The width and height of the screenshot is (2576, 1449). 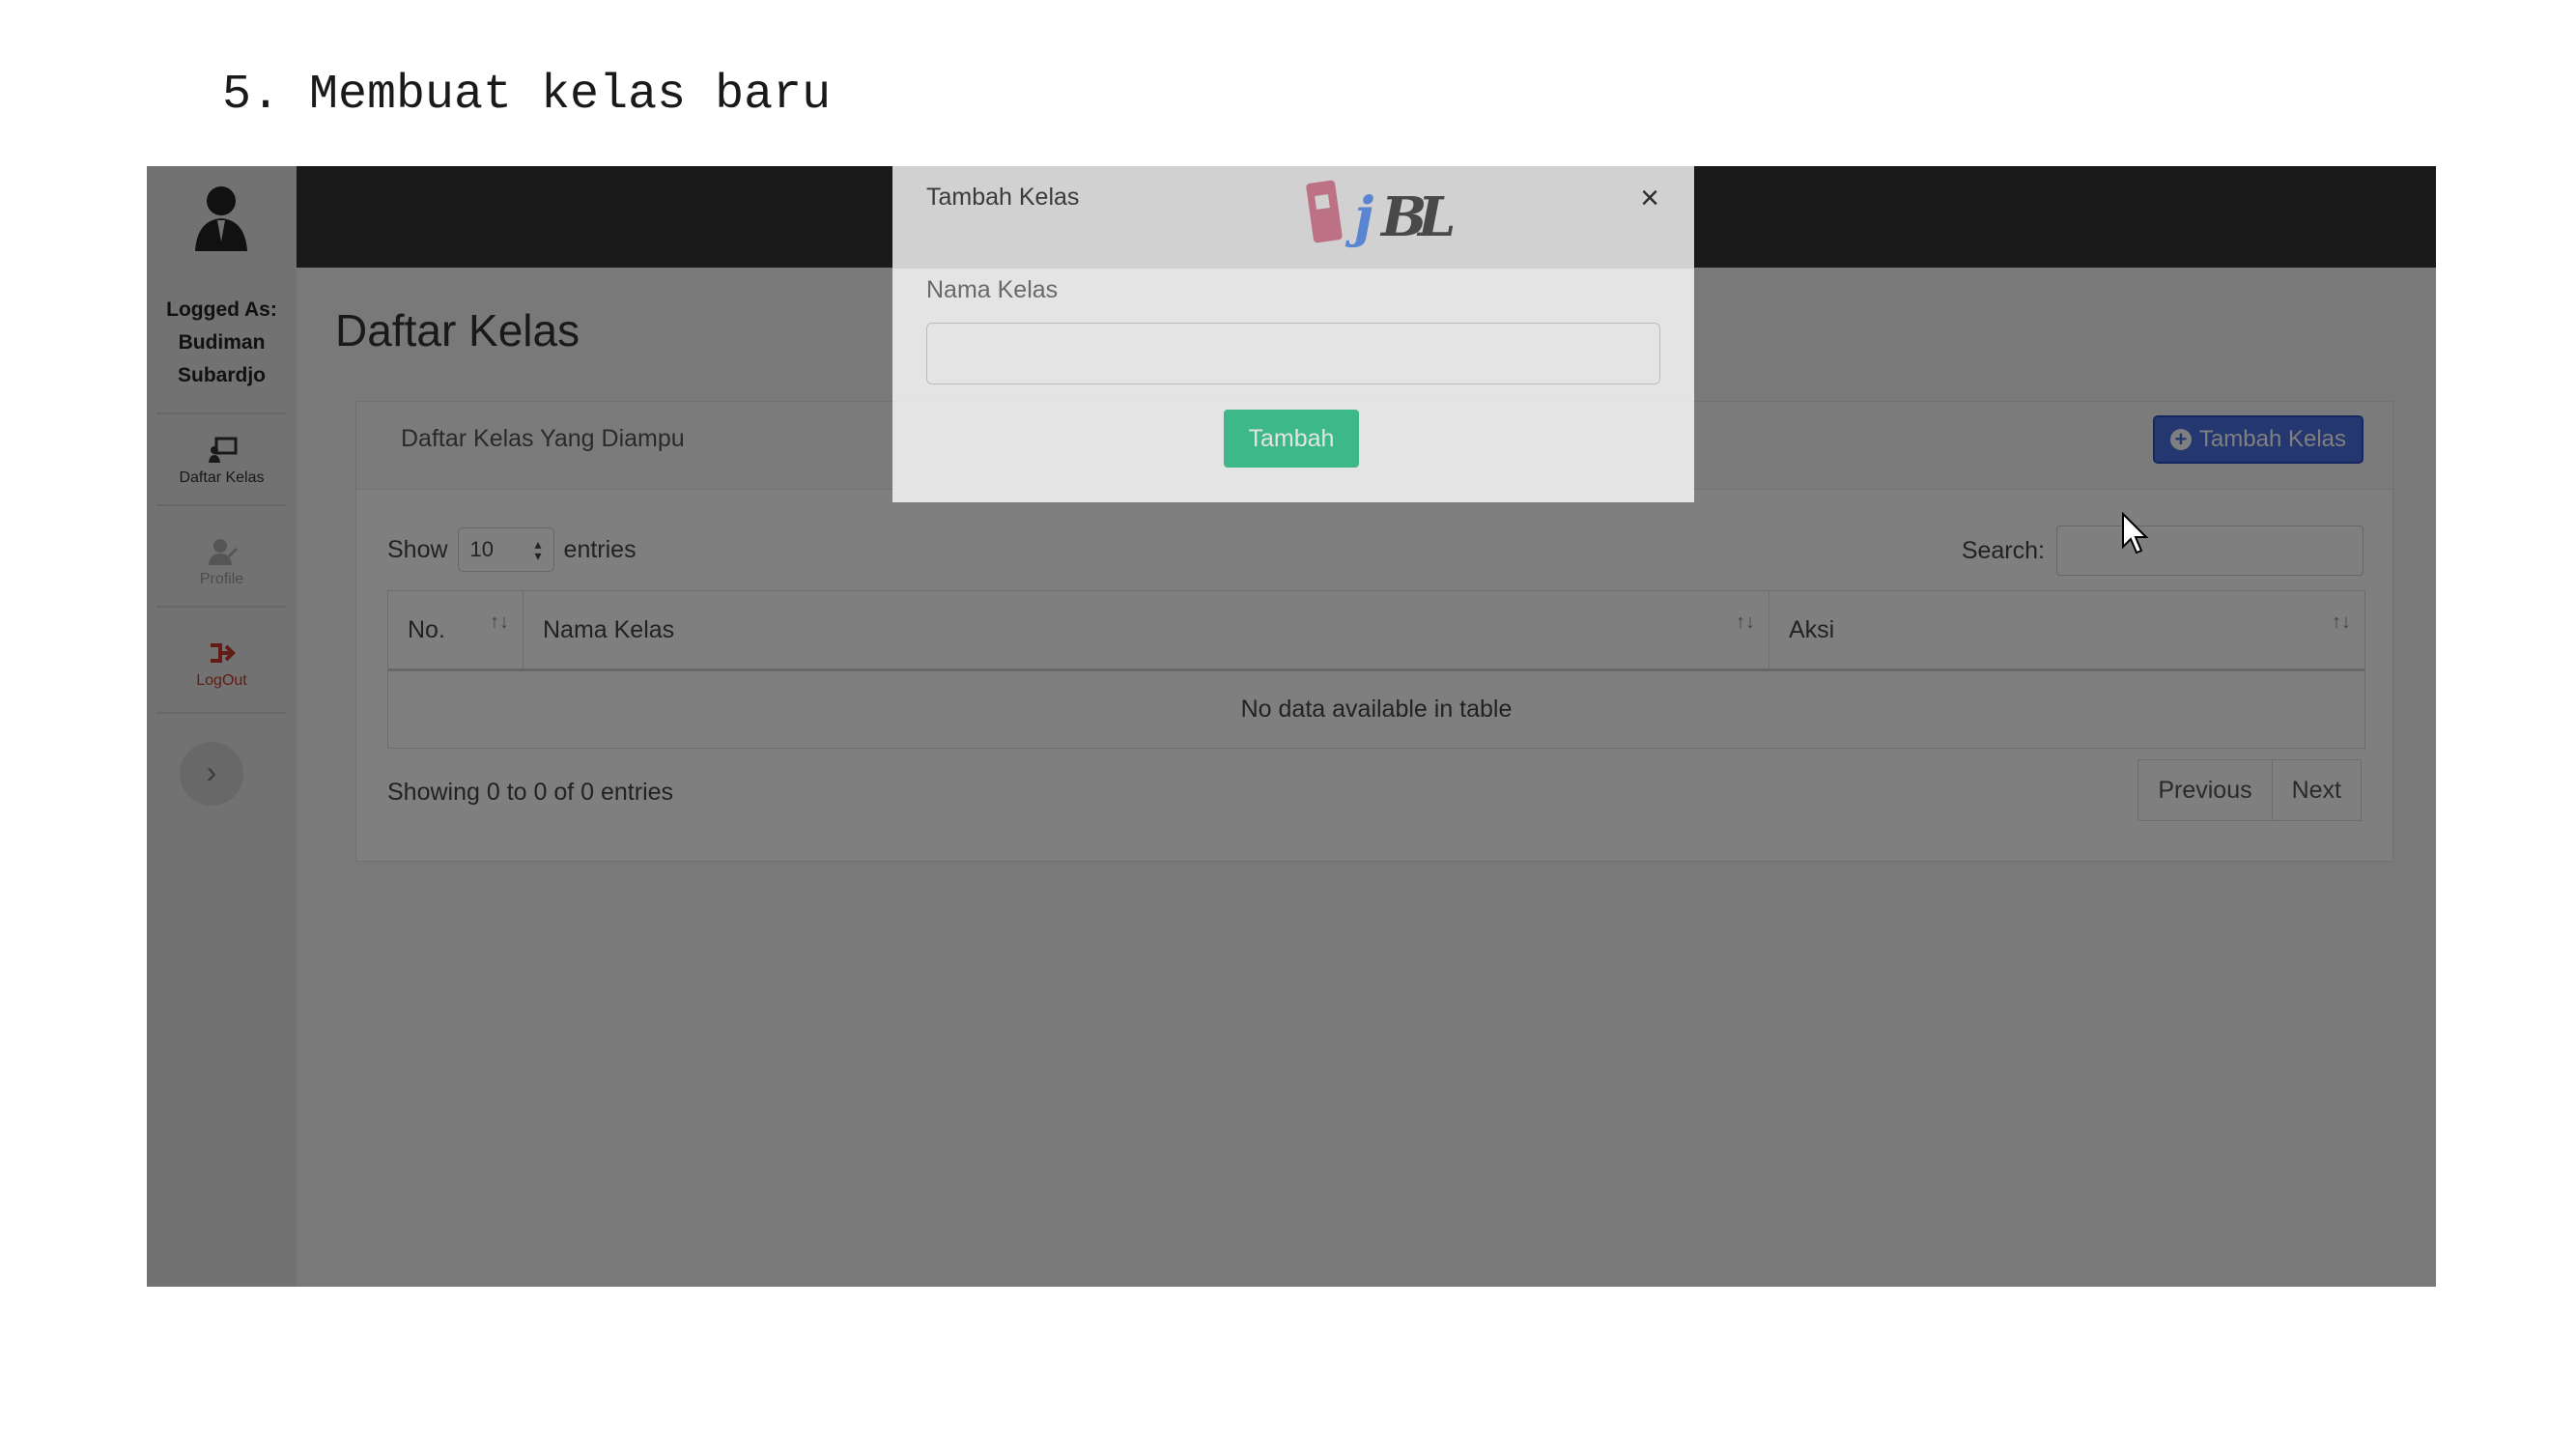 I want to click on modal-title: Tambah Kelas, so click(x=1003, y=197).